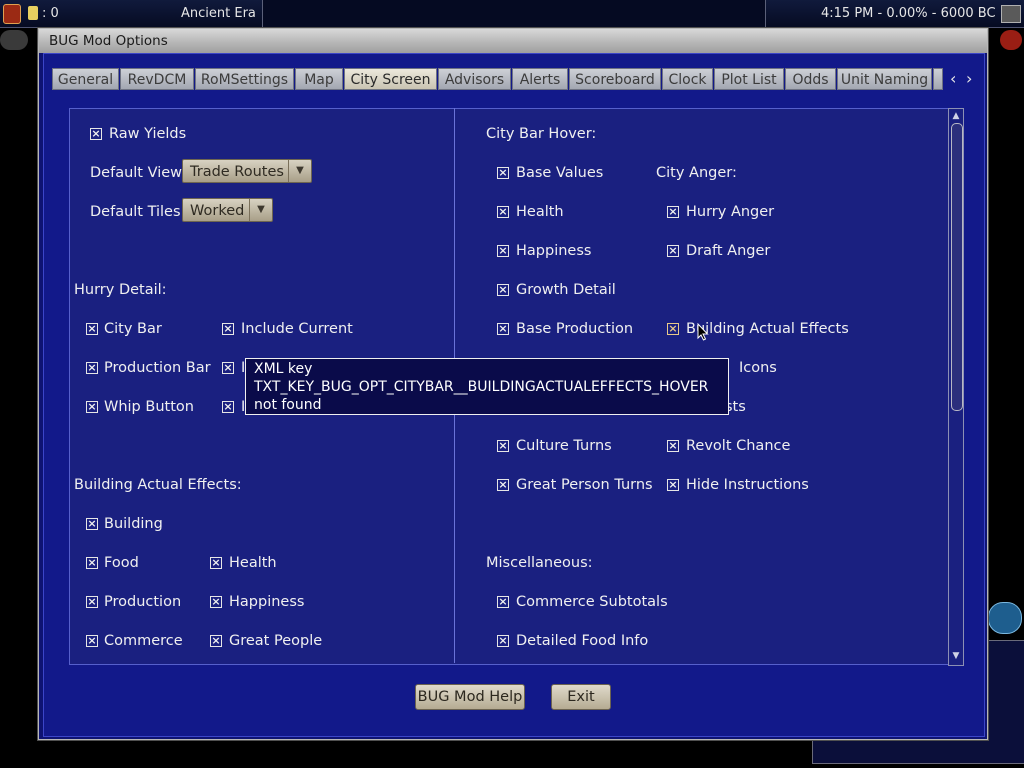 The image size is (1024, 768). I want to click on scroll-down-icon: ▼, so click(956, 656).